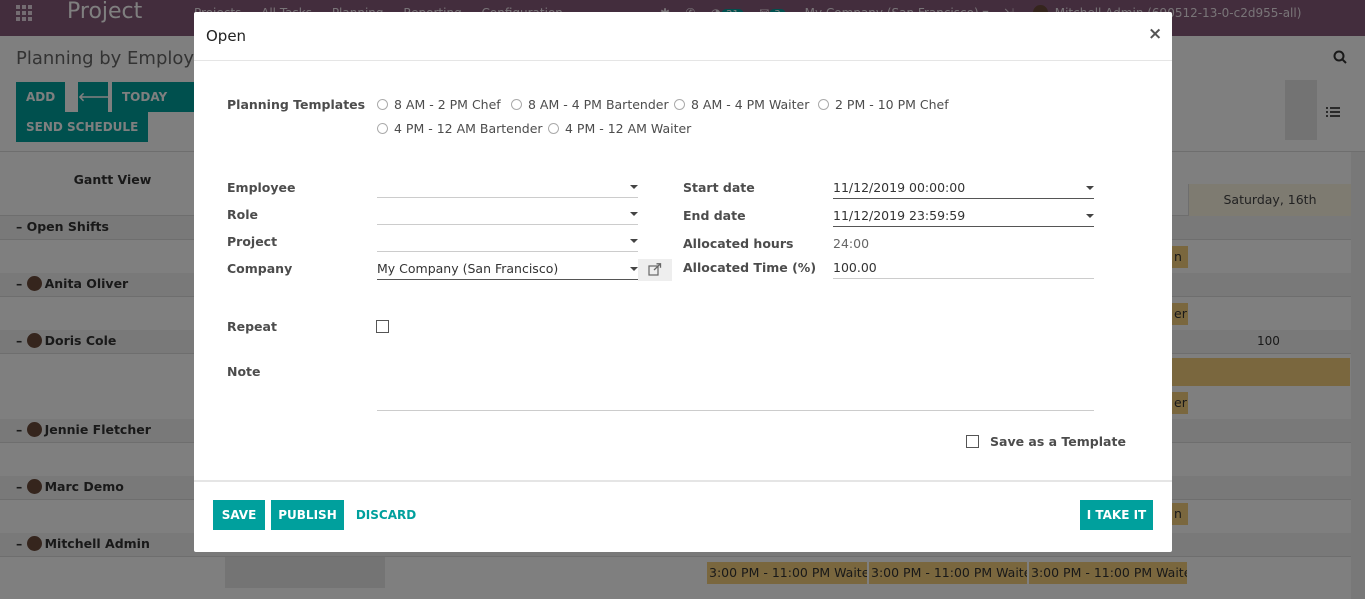  What do you see at coordinates (261, 187) in the screenshot?
I see `employee-label: Employee` at bounding box center [261, 187].